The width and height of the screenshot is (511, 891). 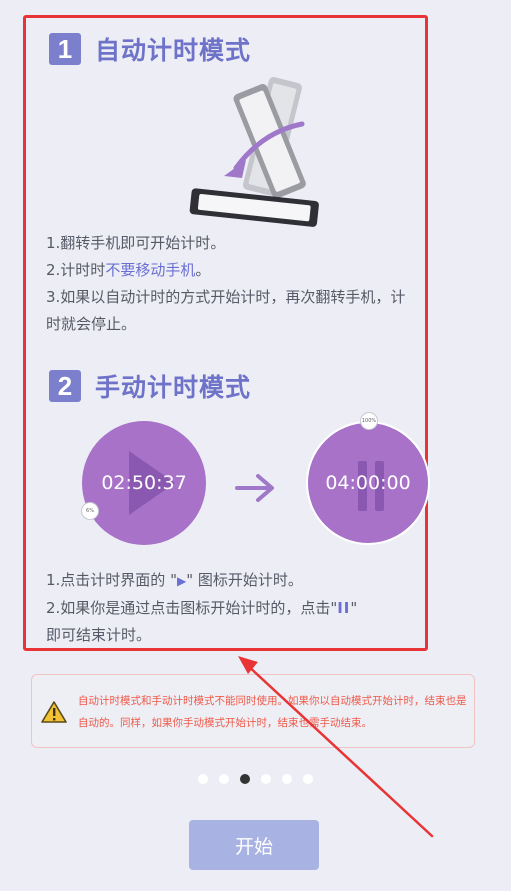 What do you see at coordinates (65, 49) in the screenshot?
I see `section-number-badge: 1` at bounding box center [65, 49].